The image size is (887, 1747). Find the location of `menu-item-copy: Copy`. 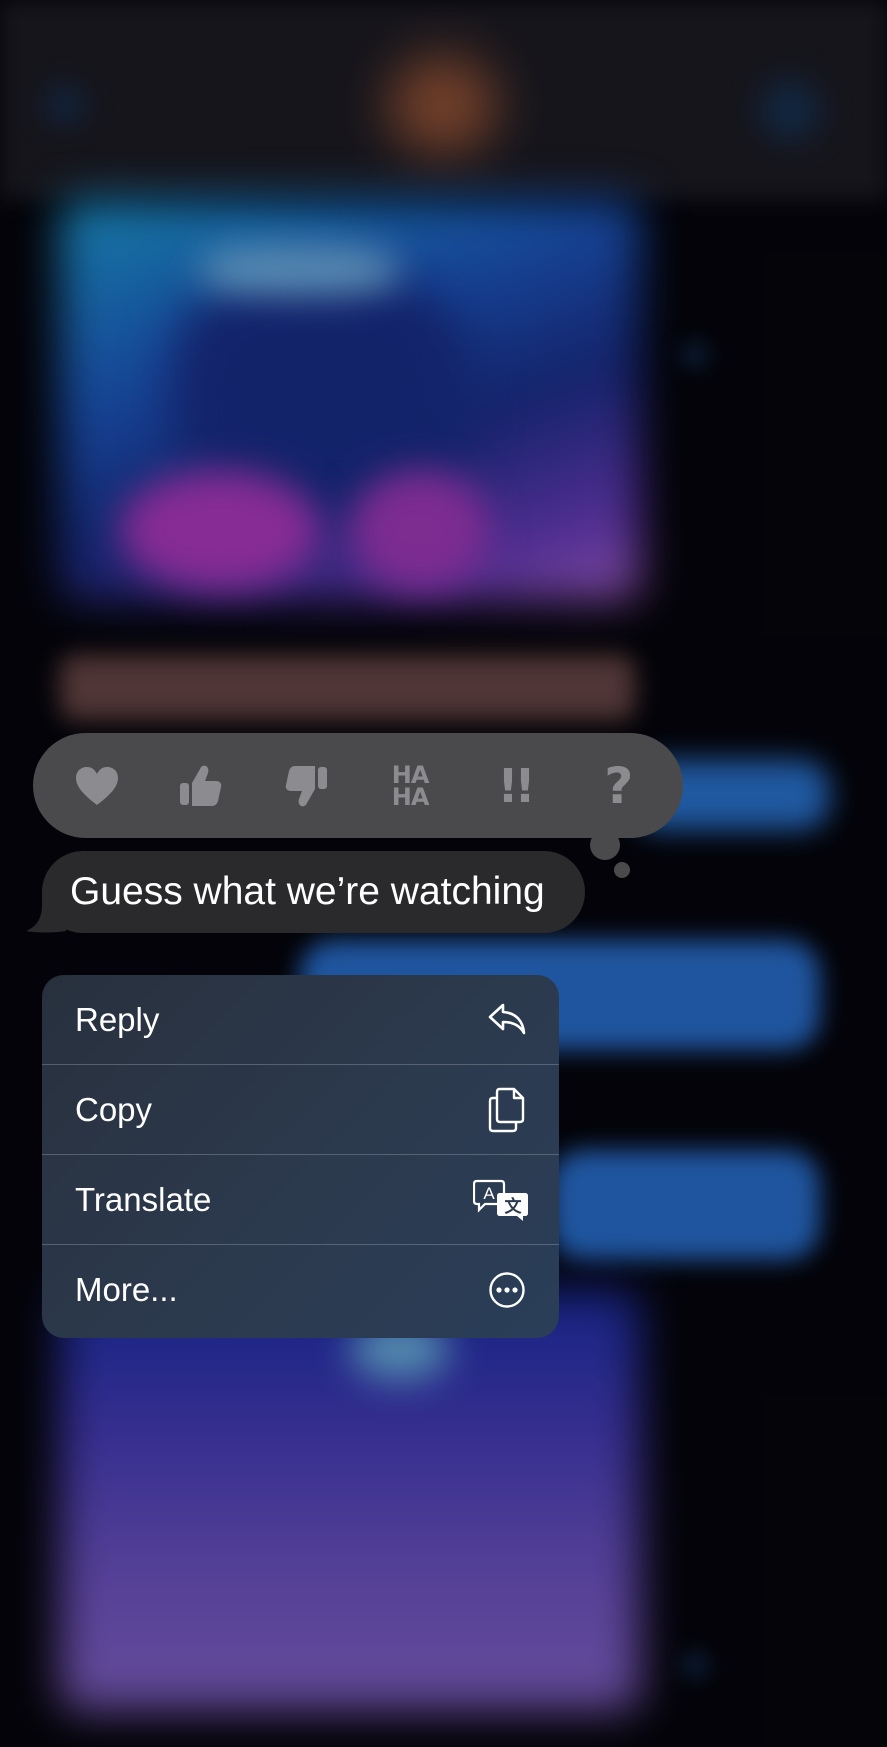

menu-item-copy: Copy is located at coordinates (300, 1110).